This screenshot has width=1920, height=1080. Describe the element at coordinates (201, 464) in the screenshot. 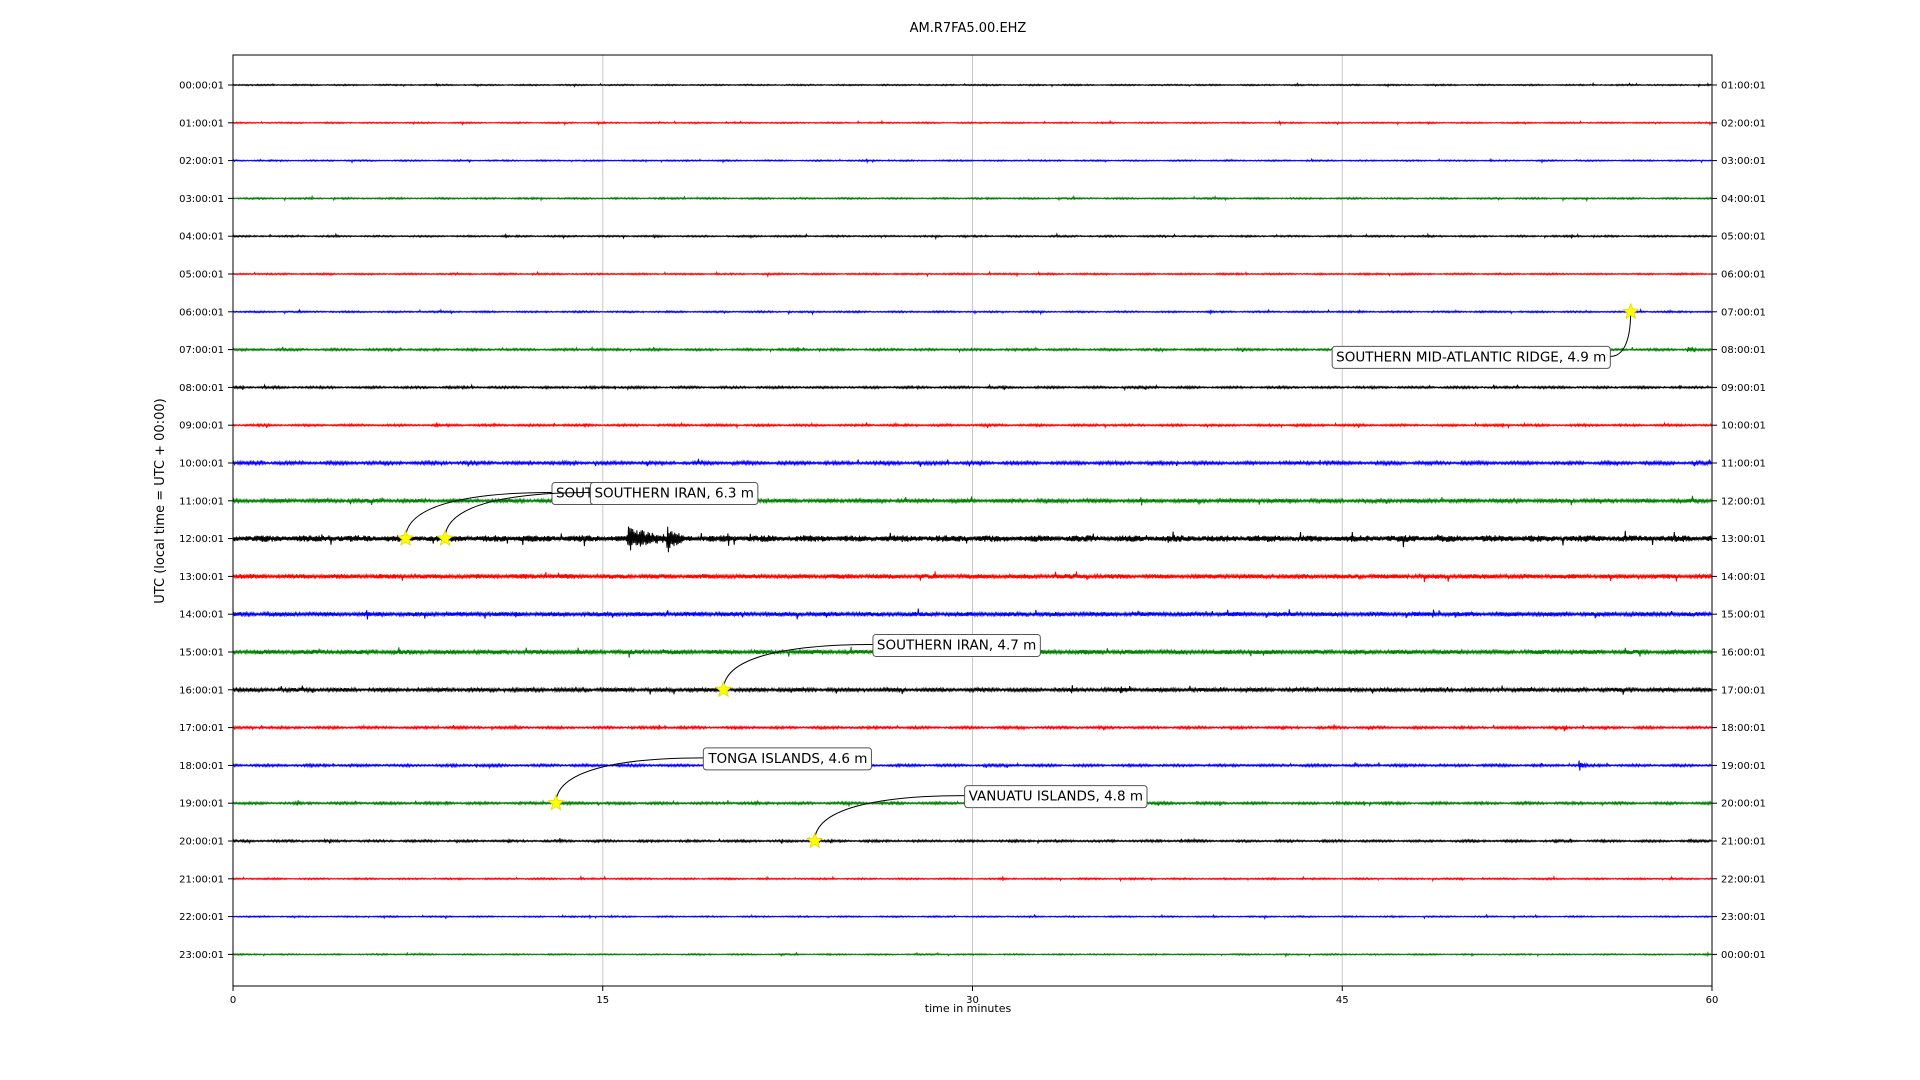

I see `left-time-label: 10:00:01` at that location.